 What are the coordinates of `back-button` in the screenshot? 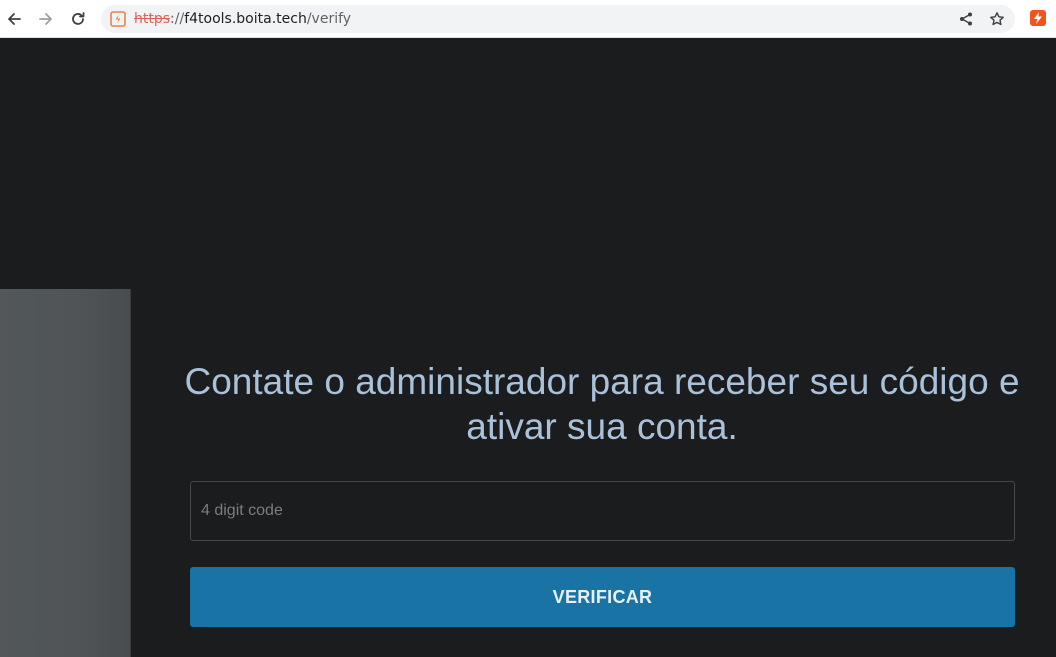 It's located at (14, 19).